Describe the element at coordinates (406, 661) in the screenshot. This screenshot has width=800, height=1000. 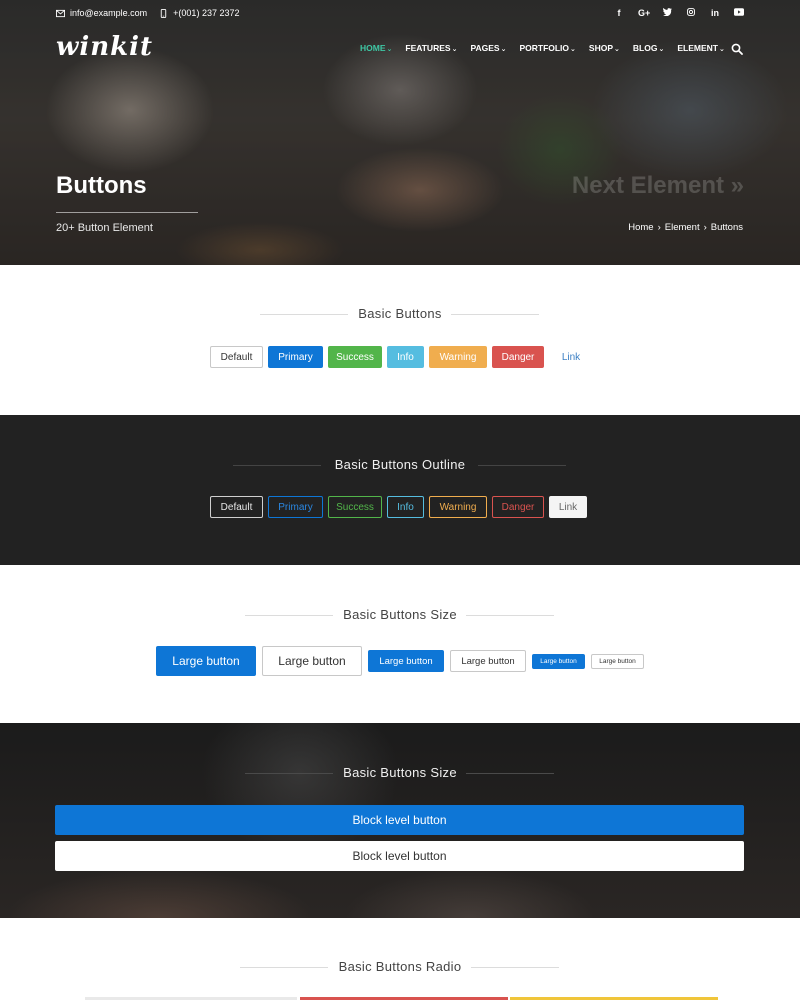
I see `medium-primary-button: Large button` at that location.